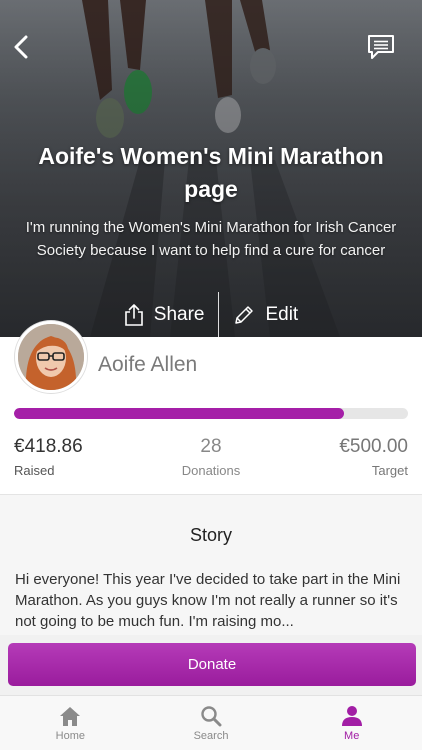  I want to click on progress-fill, so click(179, 413).